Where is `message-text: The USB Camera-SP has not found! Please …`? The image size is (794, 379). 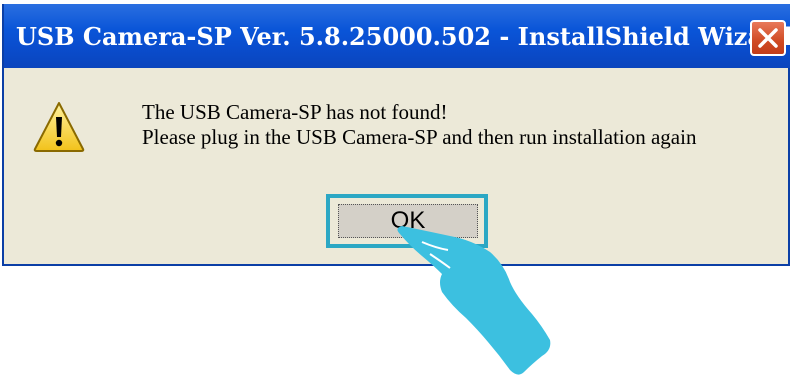
message-text: The USB Camera-SP has not found! Please … is located at coordinates (419, 125).